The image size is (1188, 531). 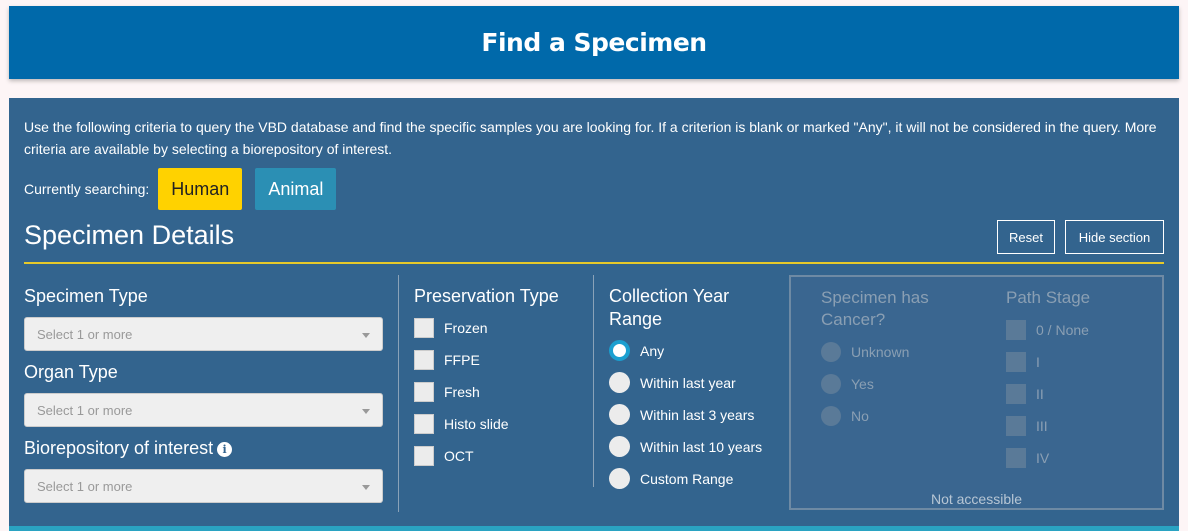 What do you see at coordinates (200, 189) in the screenshot?
I see `human-button: Human` at bounding box center [200, 189].